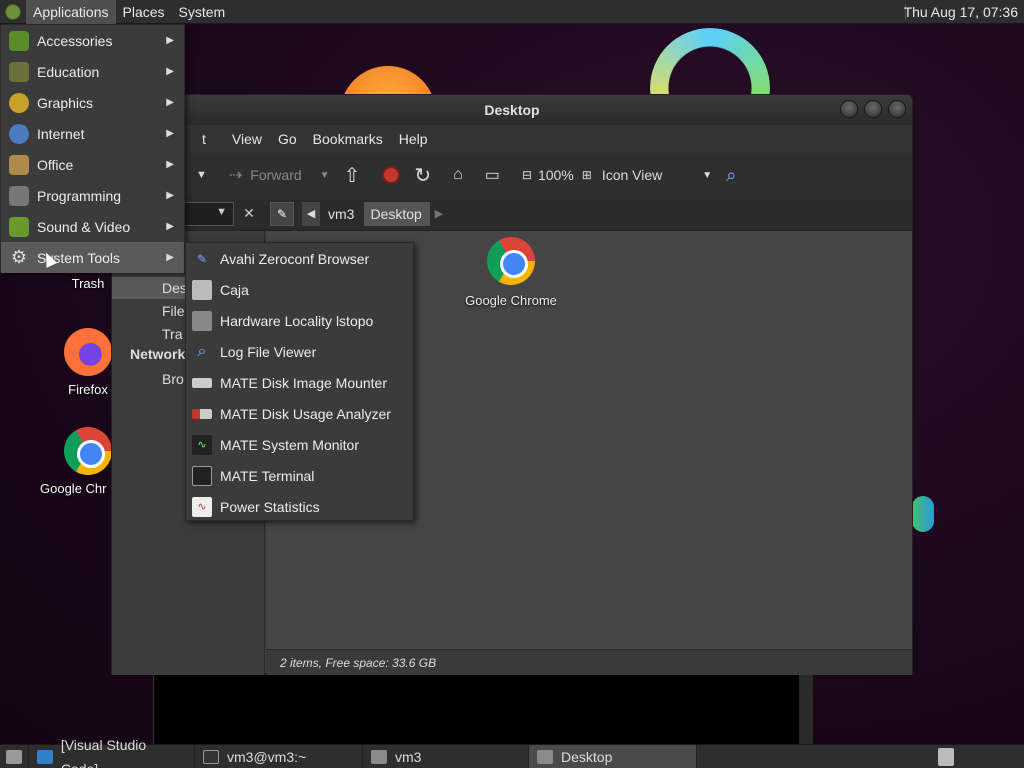 Image resolution: width=1024 pixels, height=768 pixels. Describe the element at coordinates (92, 71) in the screenshot. I see `menu-item-education: Education ▶` at that location.